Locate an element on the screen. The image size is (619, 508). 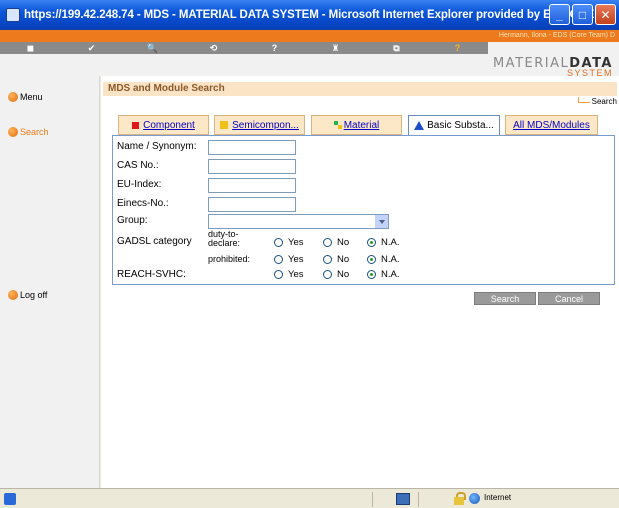
page-icon is located at coordinates (10, 498).